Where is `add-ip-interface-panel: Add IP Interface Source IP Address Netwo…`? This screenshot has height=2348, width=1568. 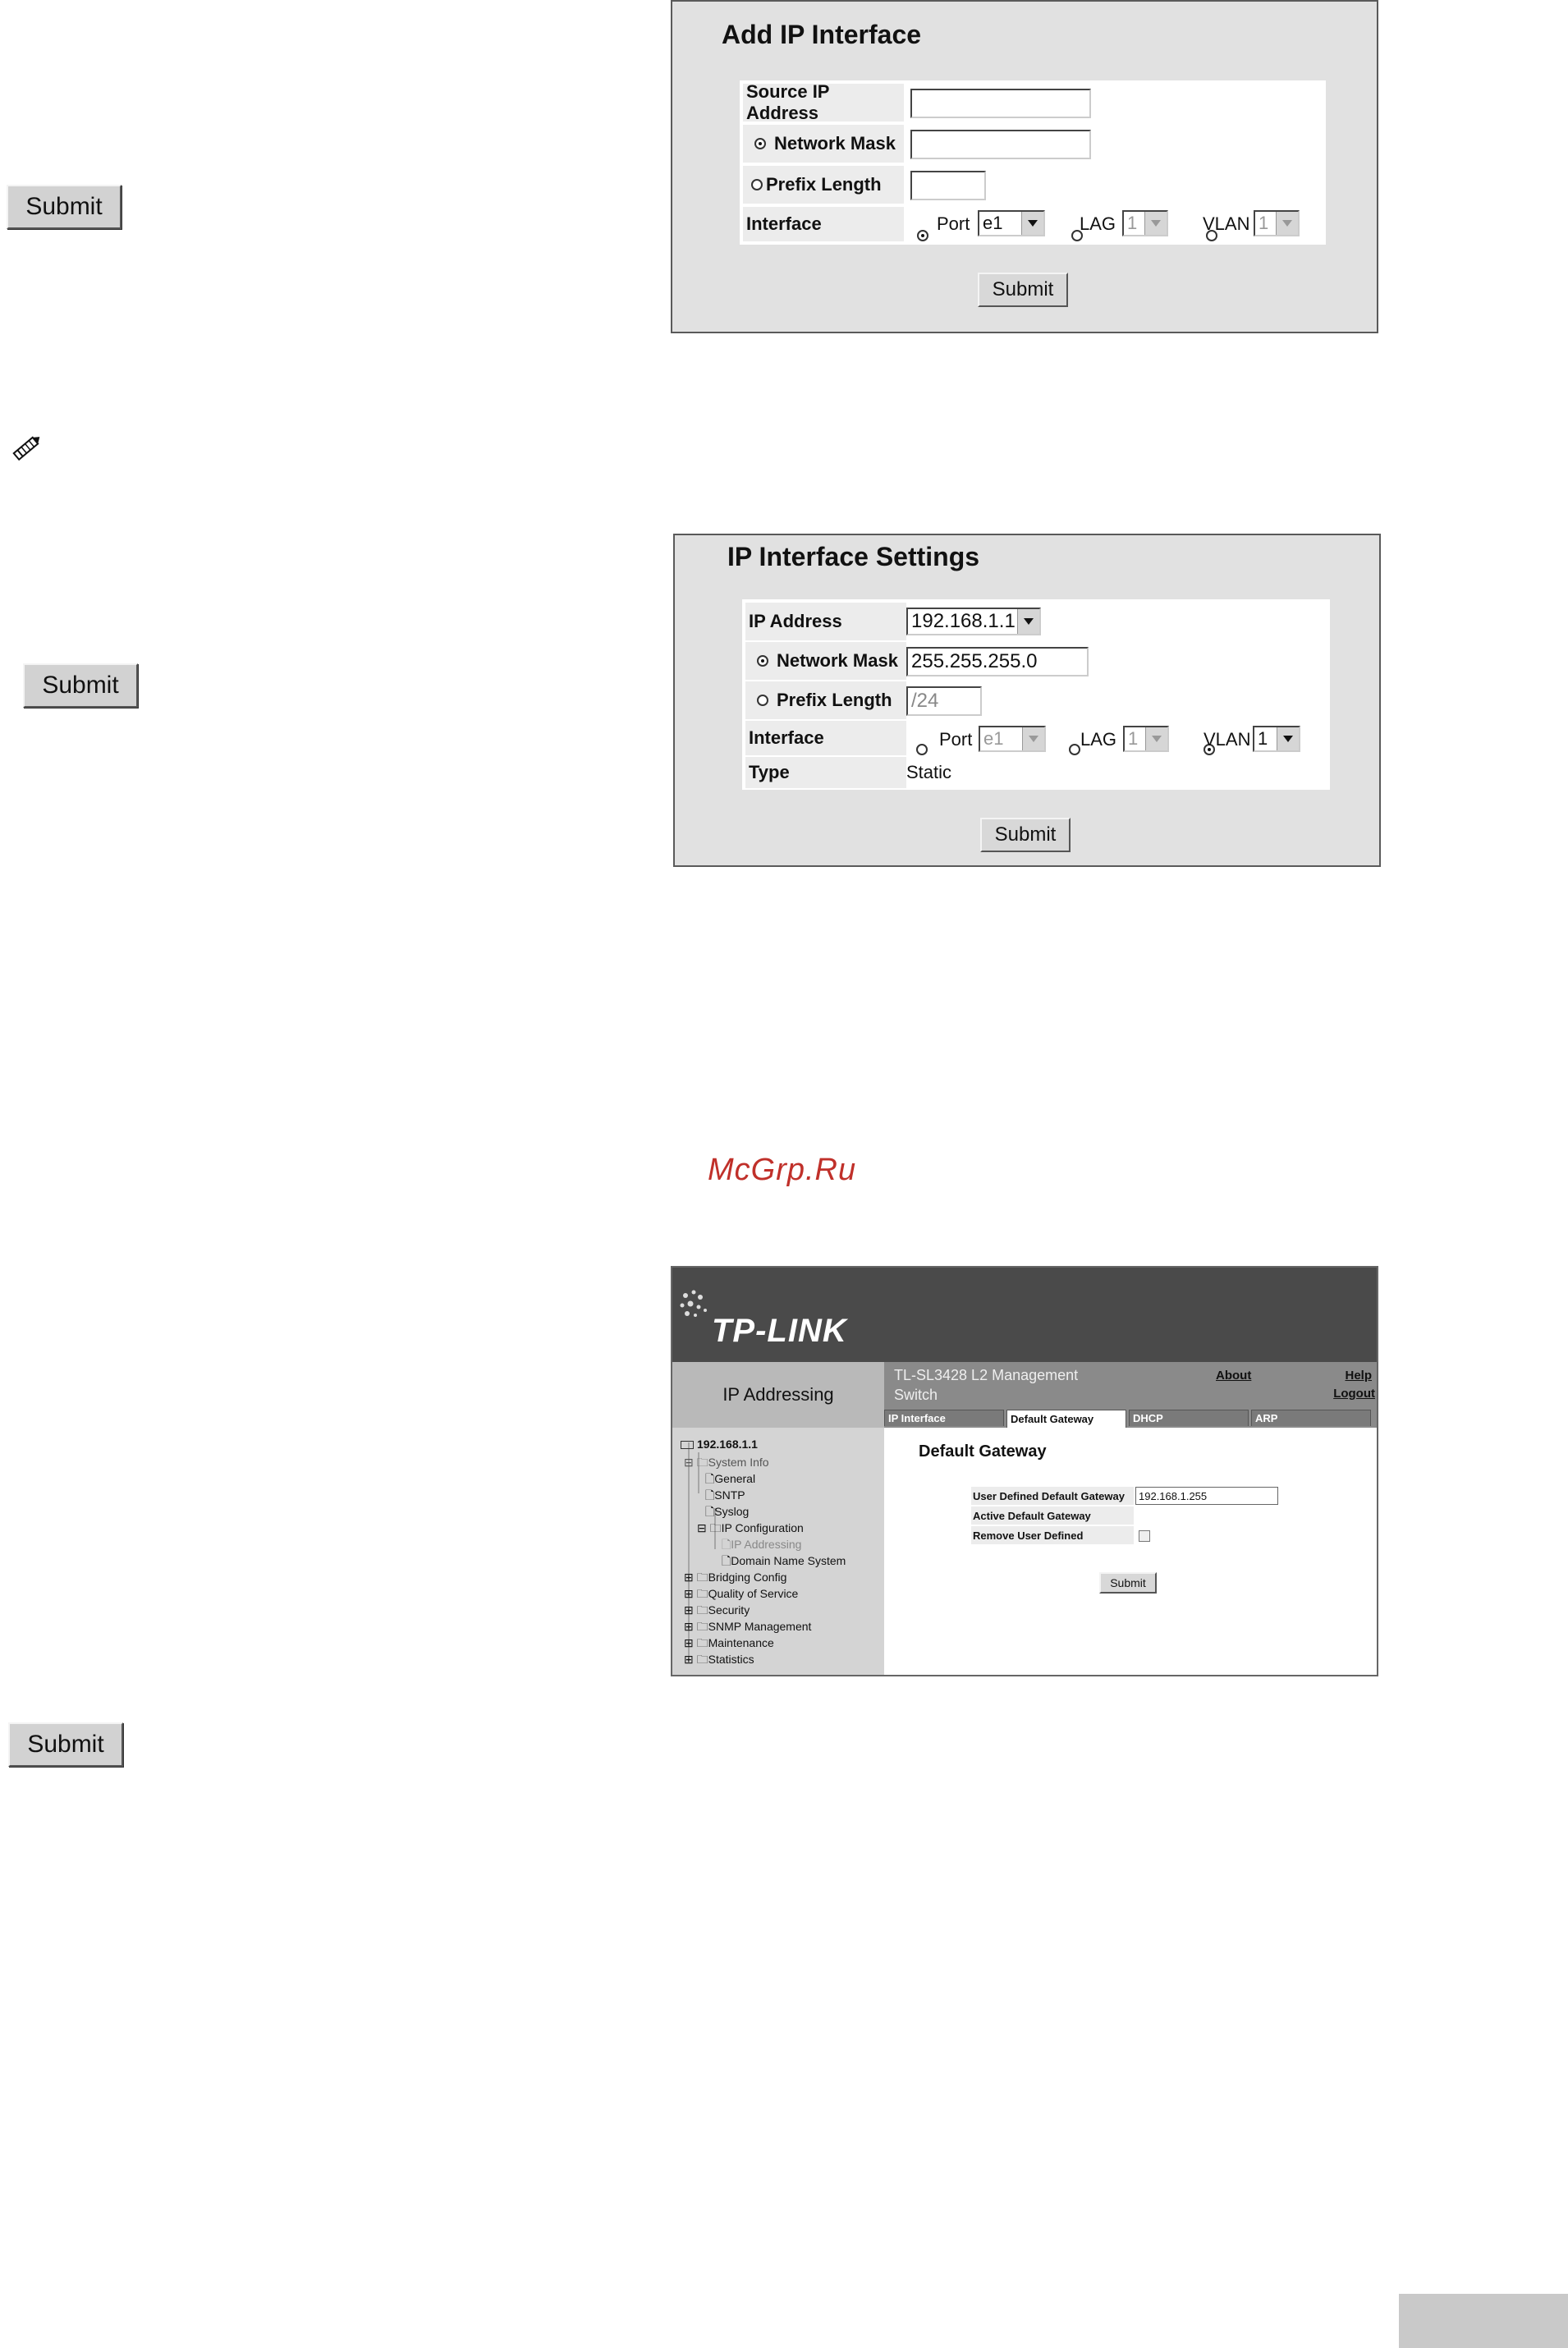
add-ip-interface-panel: Add IP Interface Source IP Address Netwo… is located at coordinates (1024, 166).